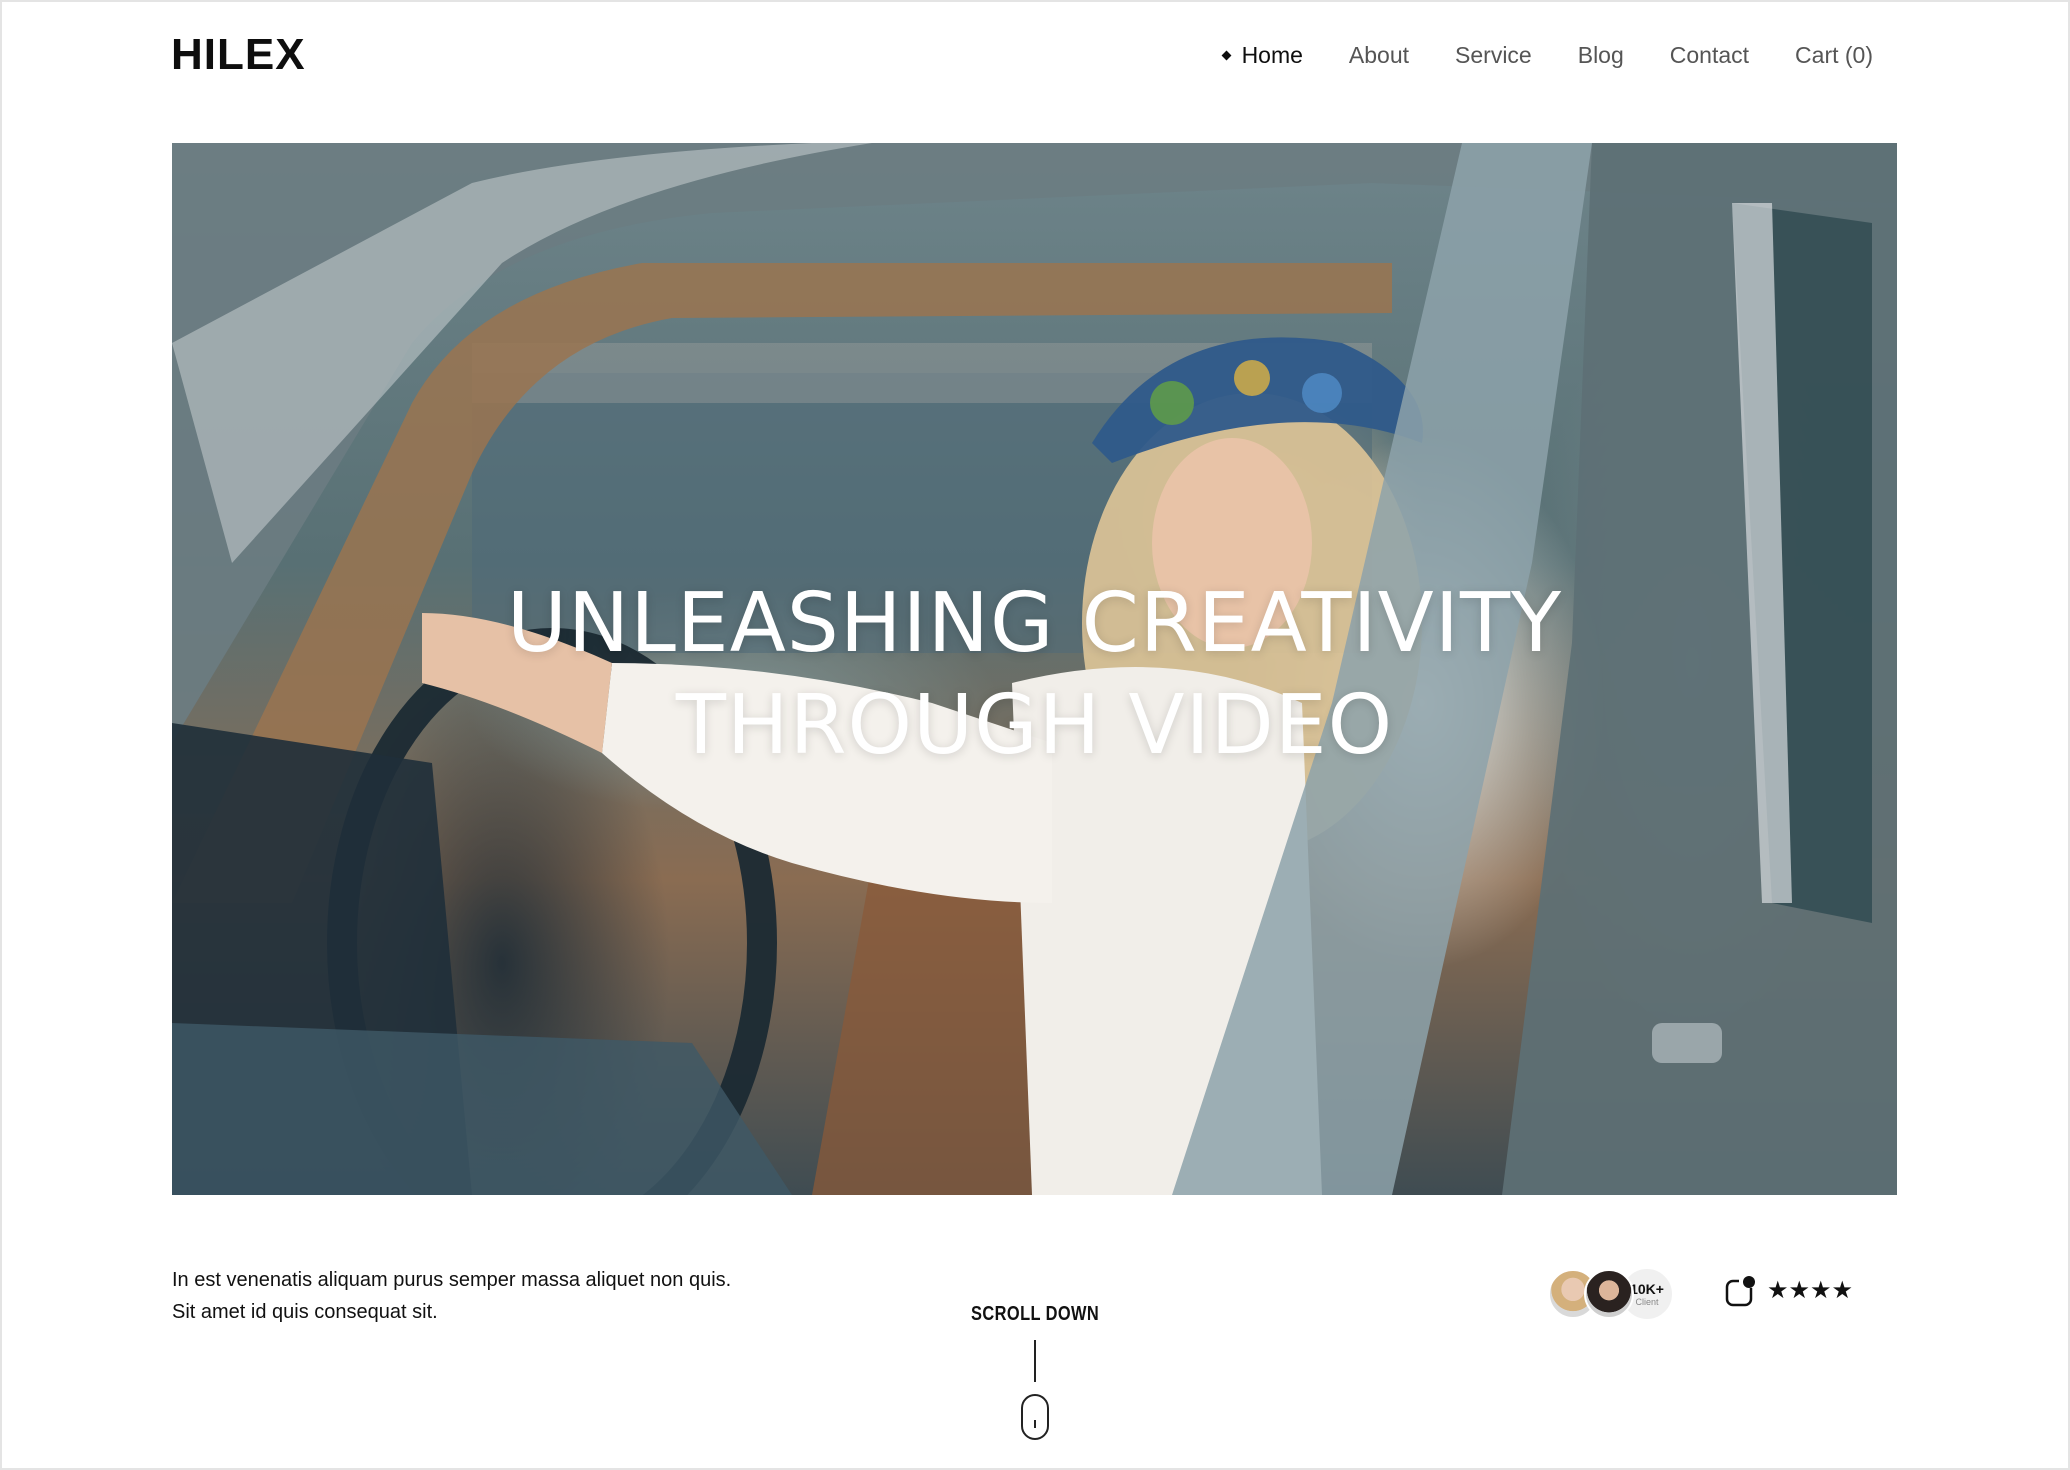 This screenshot has width=2070, height=1470. Describe the element at coordinates (1647, 1301) in the screenshot. I see `client-label: Client` at that location.